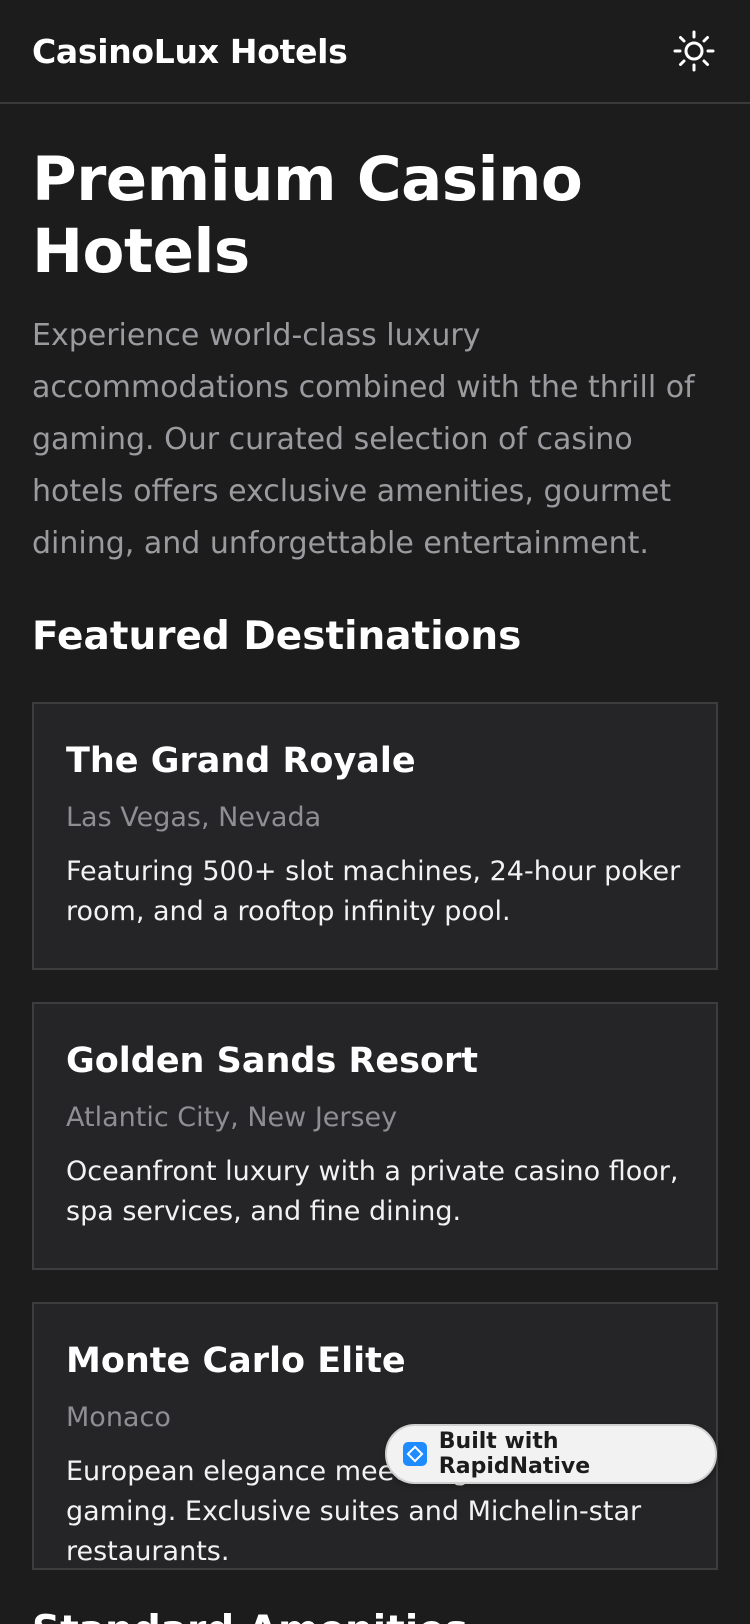 The image size is (750, 1624). I want to click on badge-label: Built with RapidNative, so click(514, 1454).